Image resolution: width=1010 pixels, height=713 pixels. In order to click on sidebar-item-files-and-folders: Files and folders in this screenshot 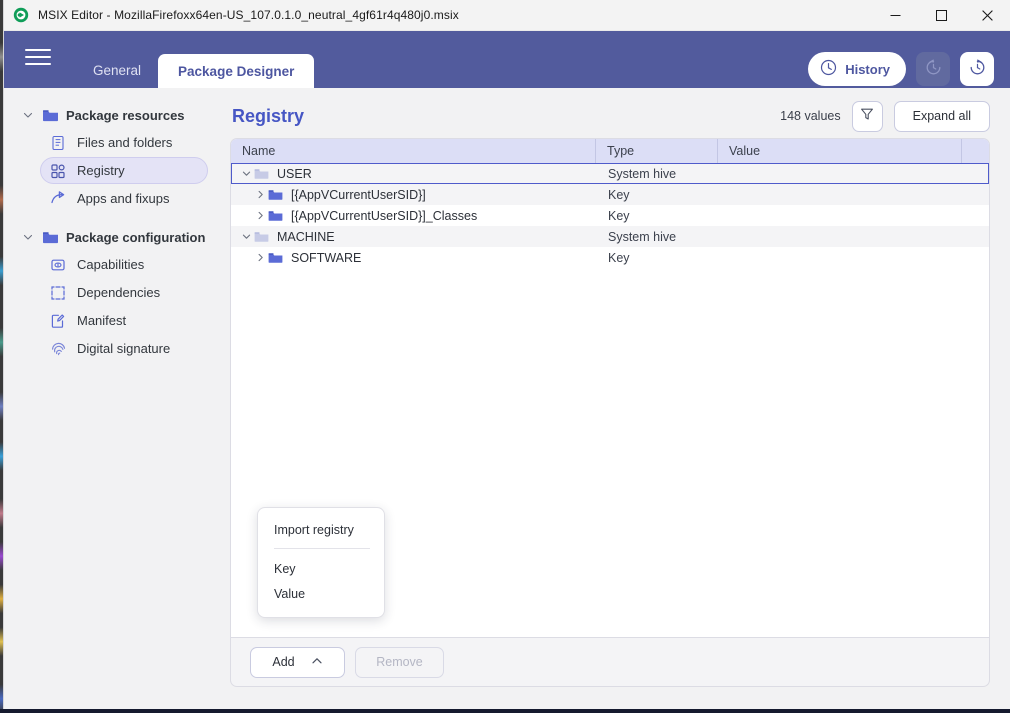, I will do `click(124, 142)`.